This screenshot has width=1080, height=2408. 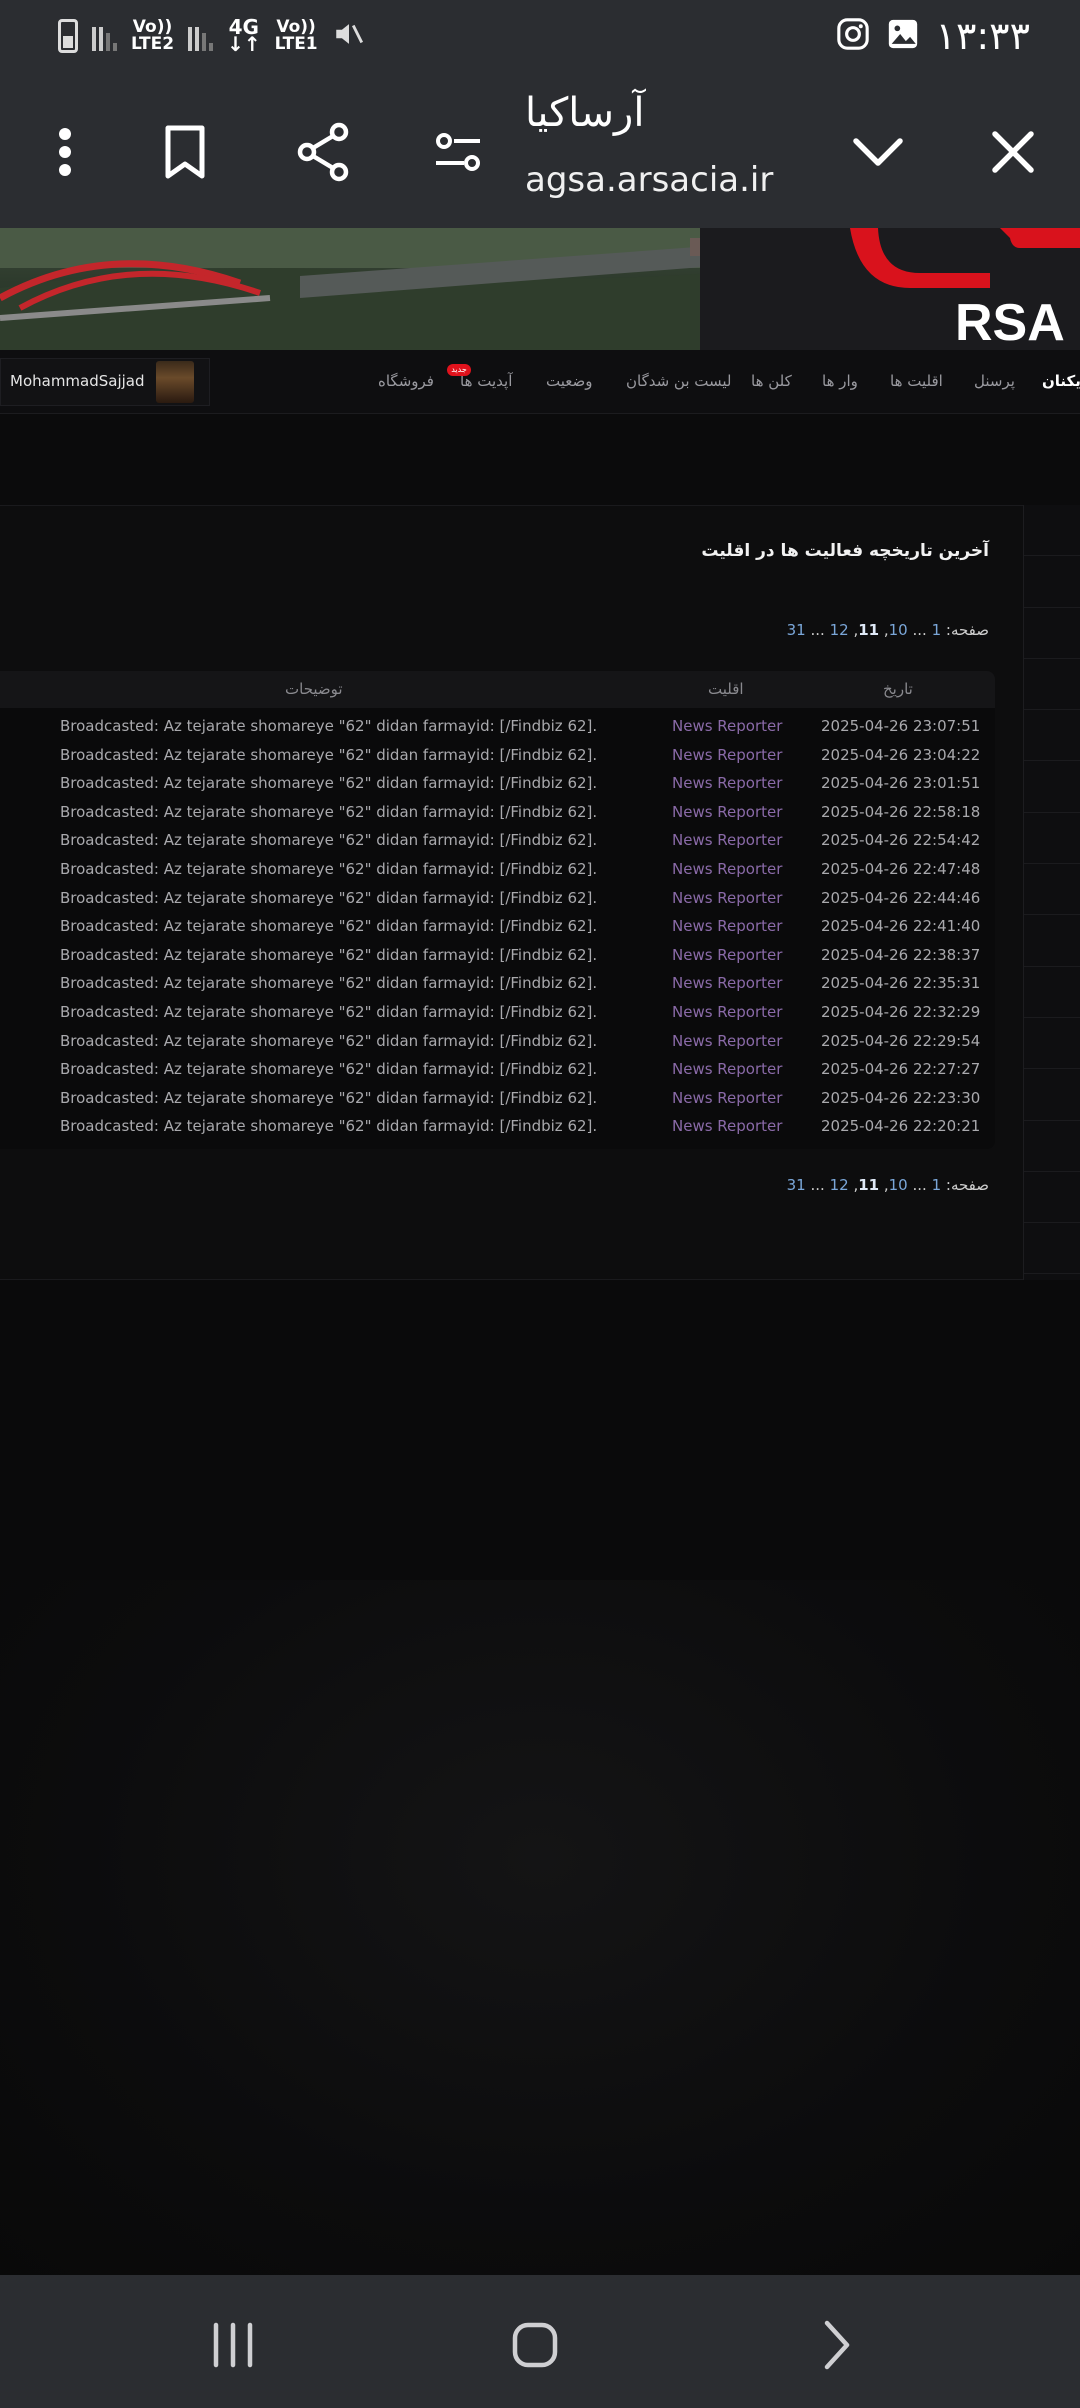 I want to click on new-badge: جدید, so click(x=459, y=370).